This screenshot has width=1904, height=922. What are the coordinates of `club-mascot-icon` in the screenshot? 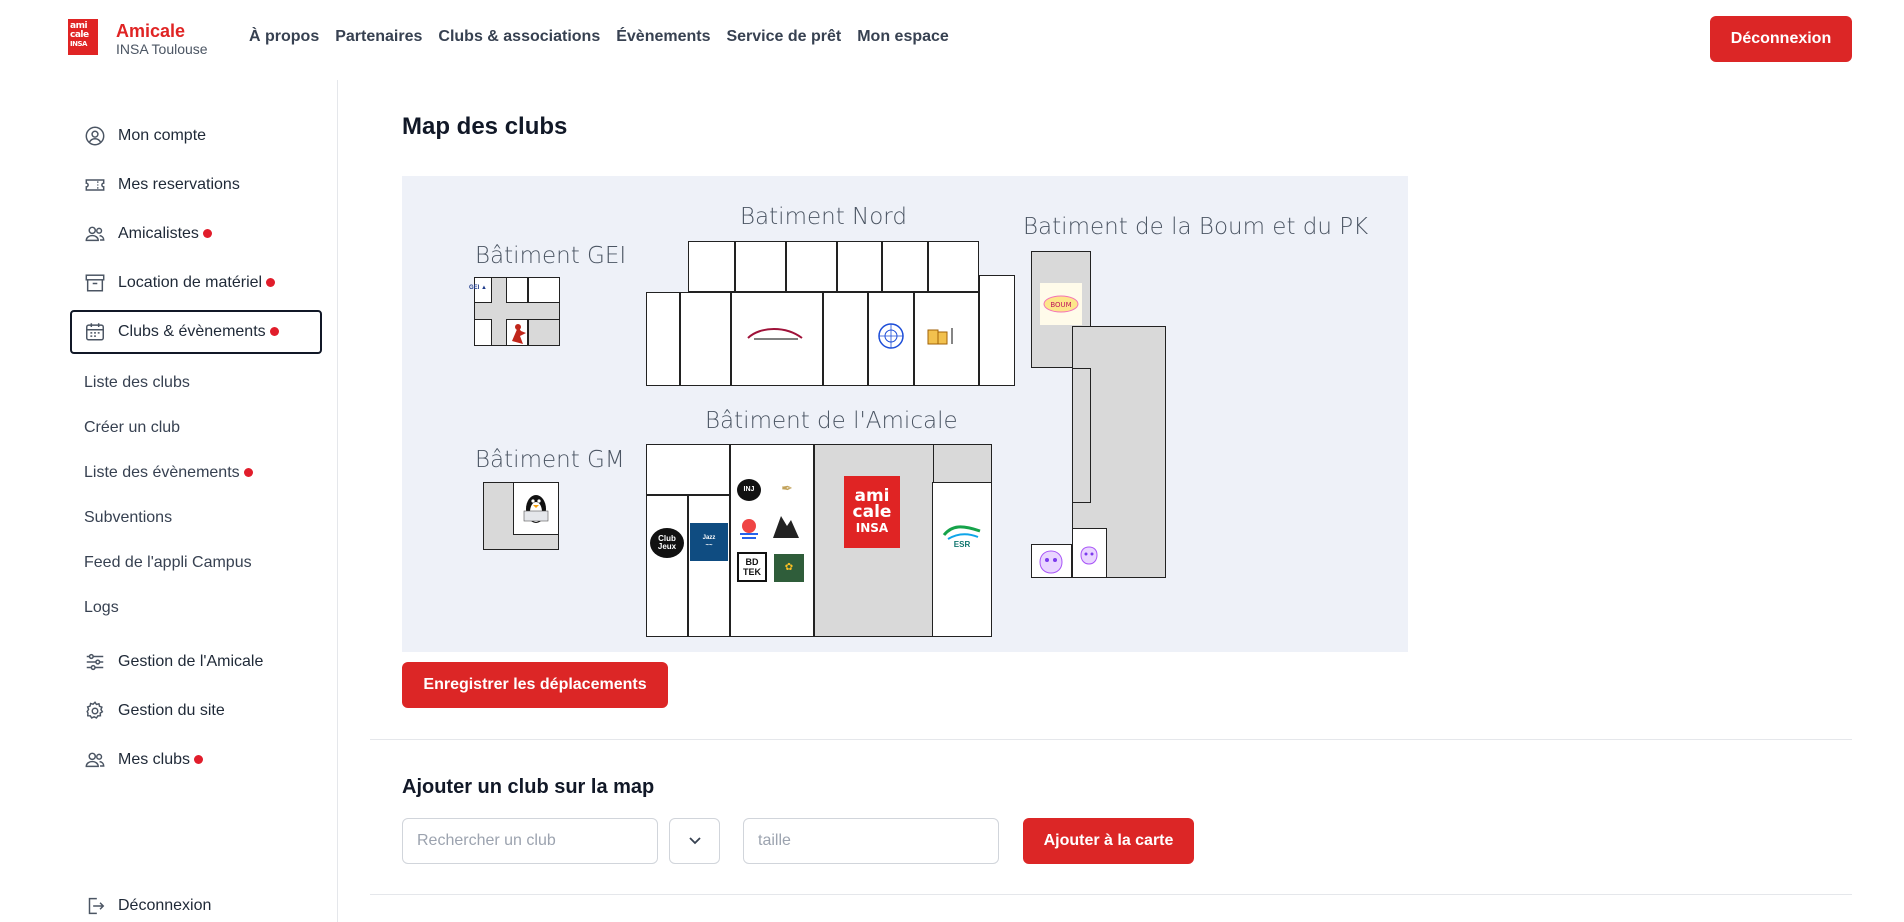 It's located at (518, 333).